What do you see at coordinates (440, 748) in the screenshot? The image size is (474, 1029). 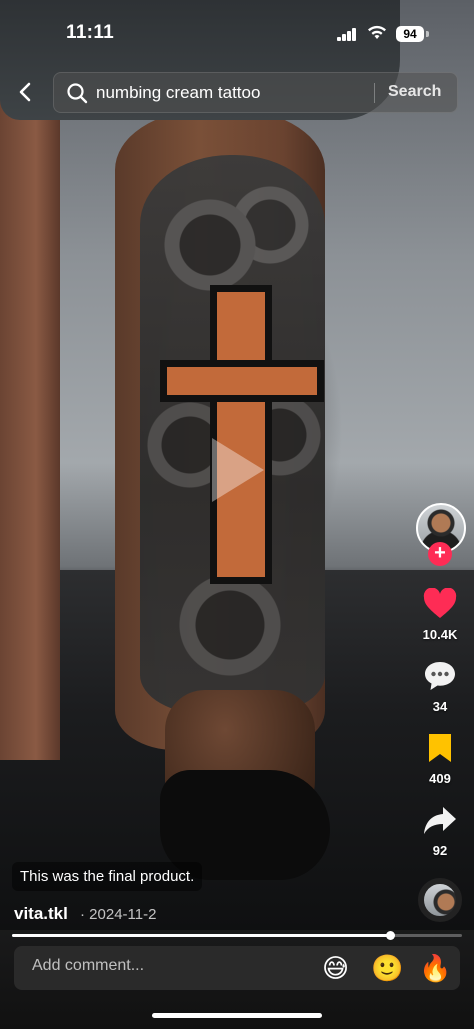 I see `bookmark-icon` at bounding box center [440, 748].